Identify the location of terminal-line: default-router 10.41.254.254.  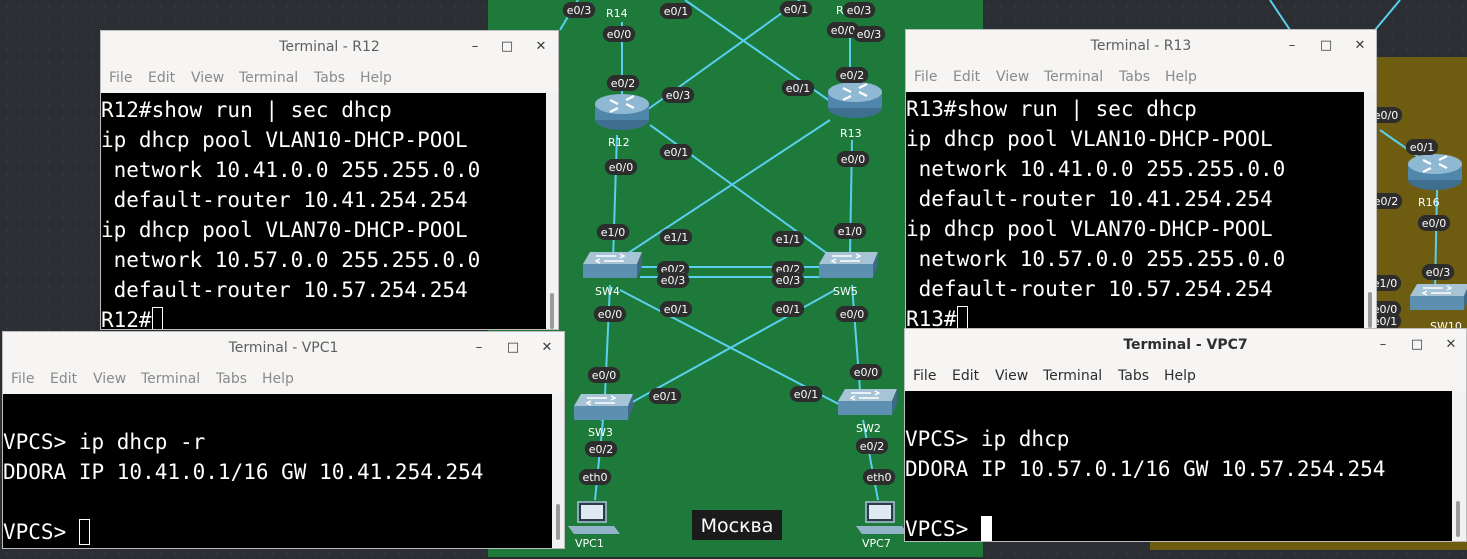
(284, 200).